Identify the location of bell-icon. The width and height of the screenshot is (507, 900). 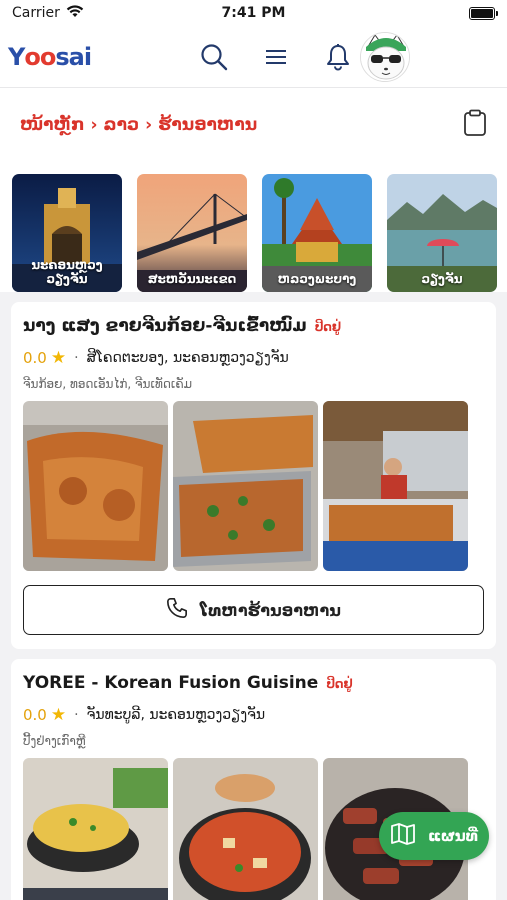
(338, 57).